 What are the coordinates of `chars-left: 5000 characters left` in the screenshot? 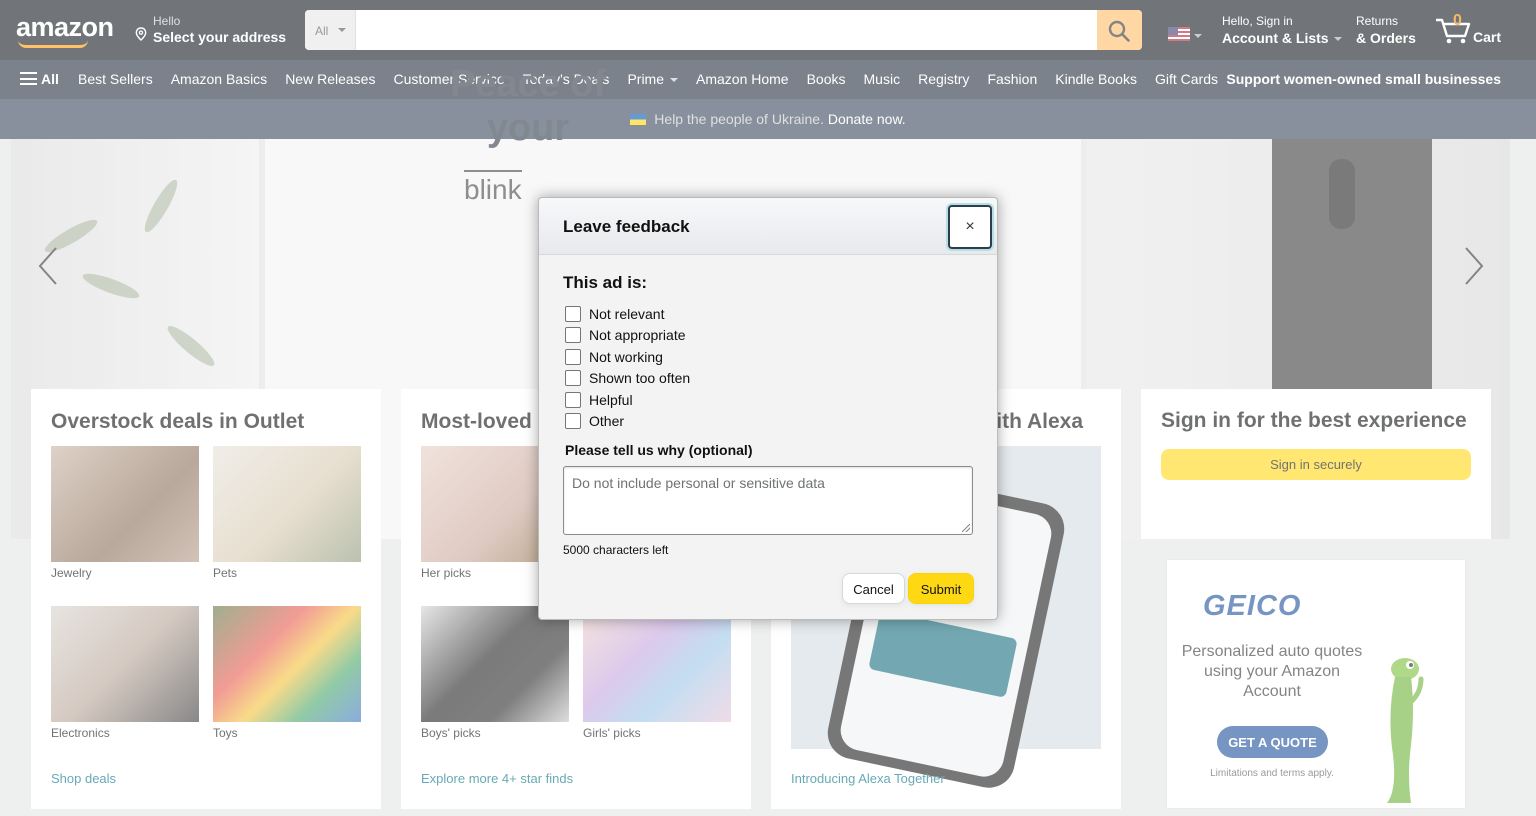 It's located at (616, 550).